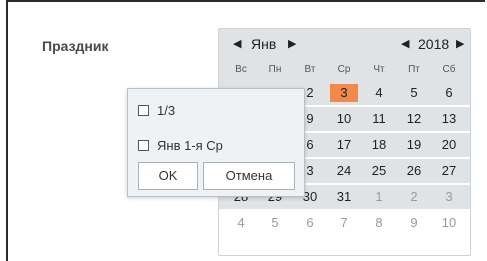 This screenshot has width=487, height=261. What do you see at coordinates (310, 69) in the screenshot?
I see `weekday-label: Вт` at bounding box center [310, 69].